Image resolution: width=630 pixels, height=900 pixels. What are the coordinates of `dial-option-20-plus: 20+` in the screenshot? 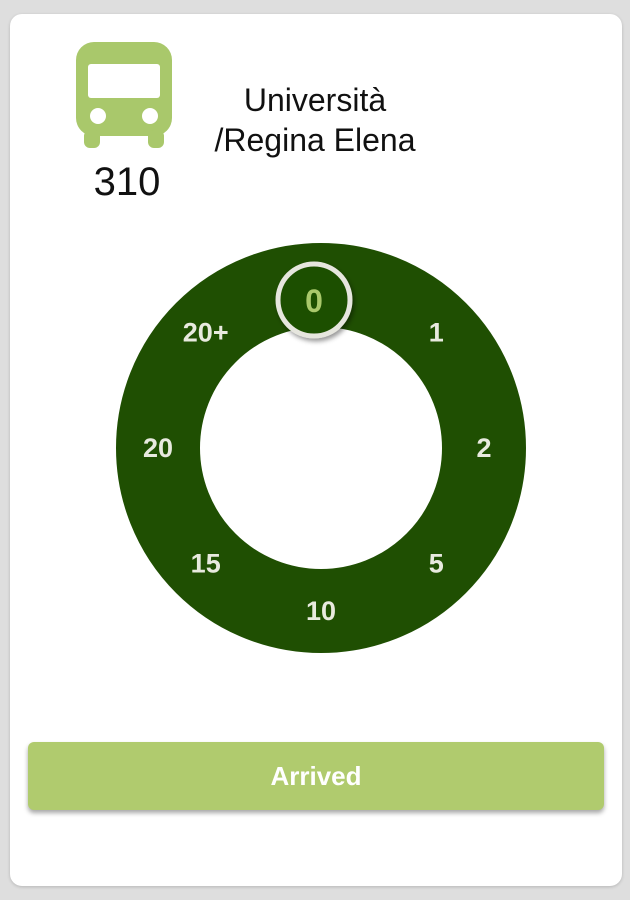 It's located at (206, 333).